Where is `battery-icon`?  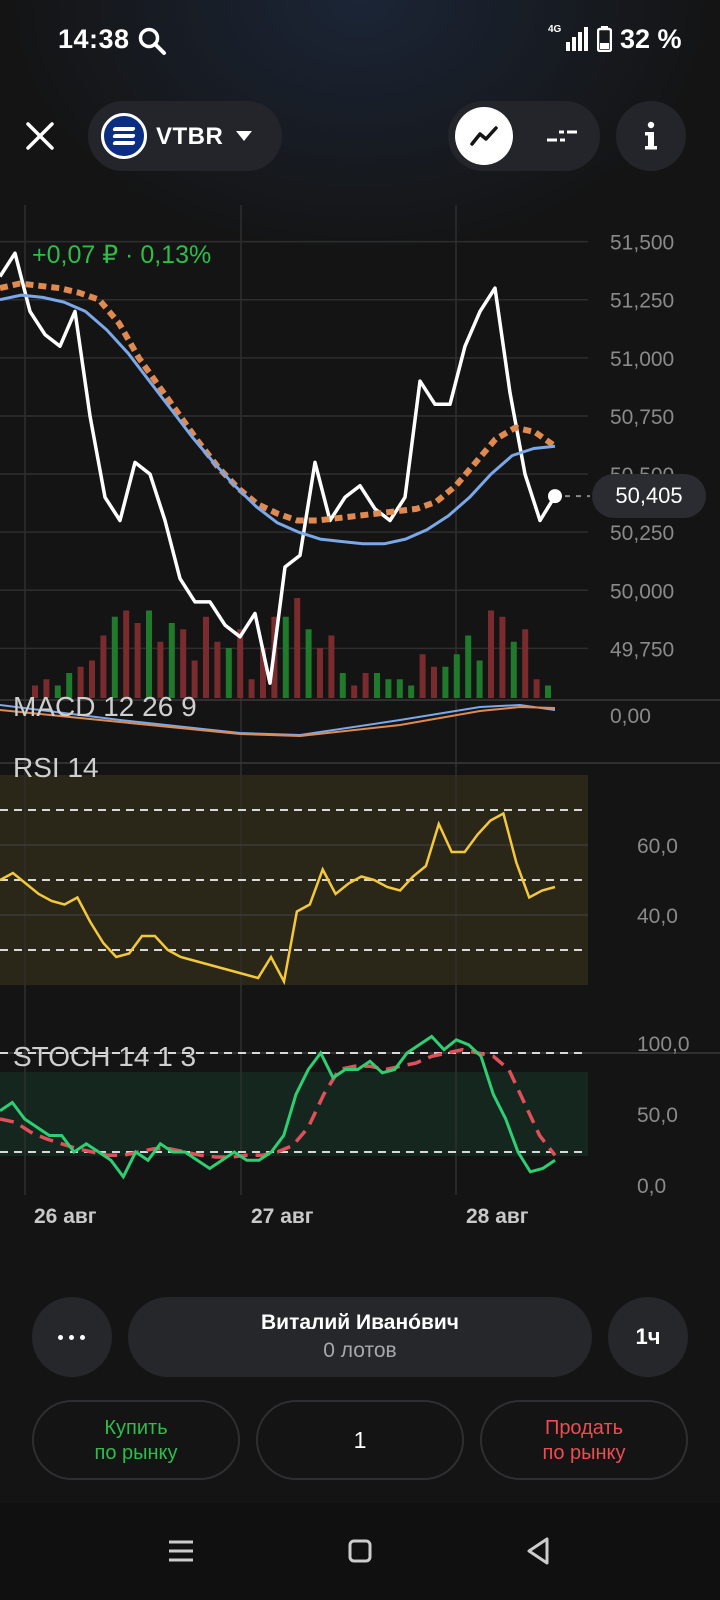
battery-icon is located at coordinates (604, 39).